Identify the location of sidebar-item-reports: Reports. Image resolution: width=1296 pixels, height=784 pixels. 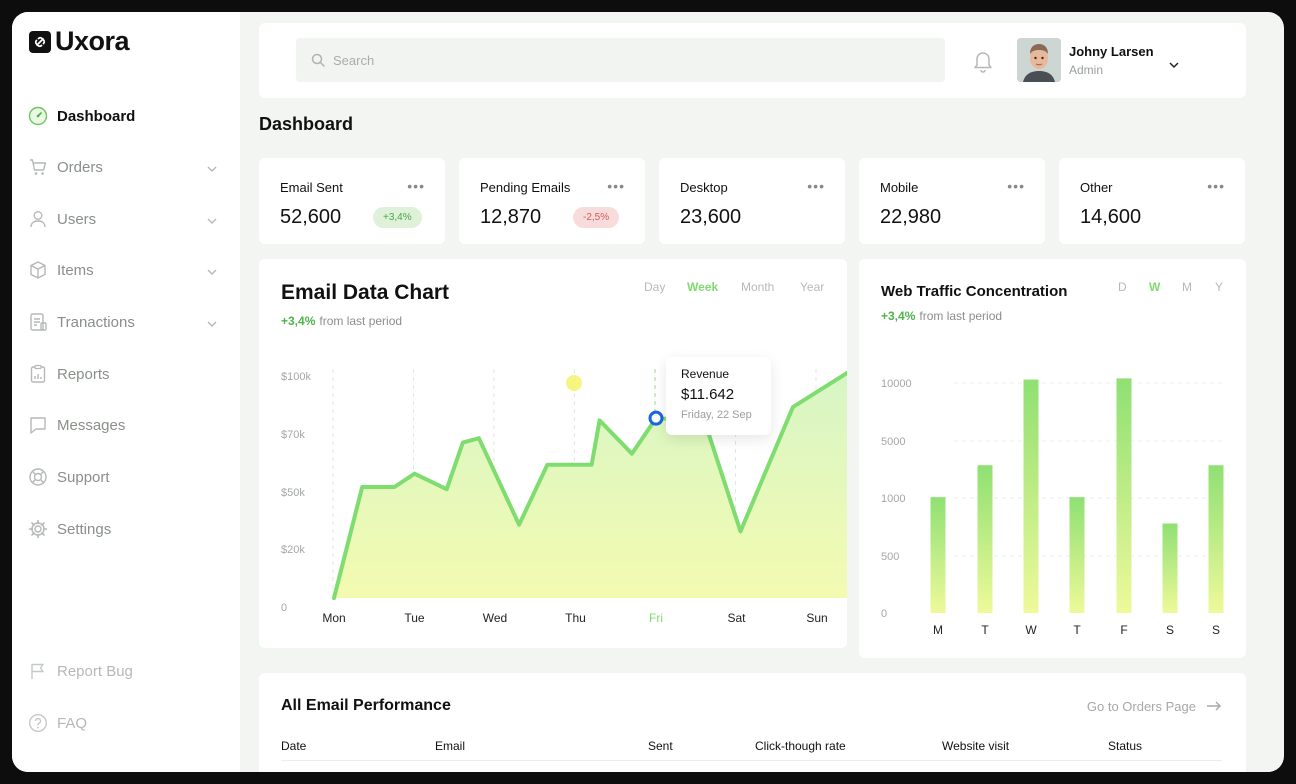
(123, 374).